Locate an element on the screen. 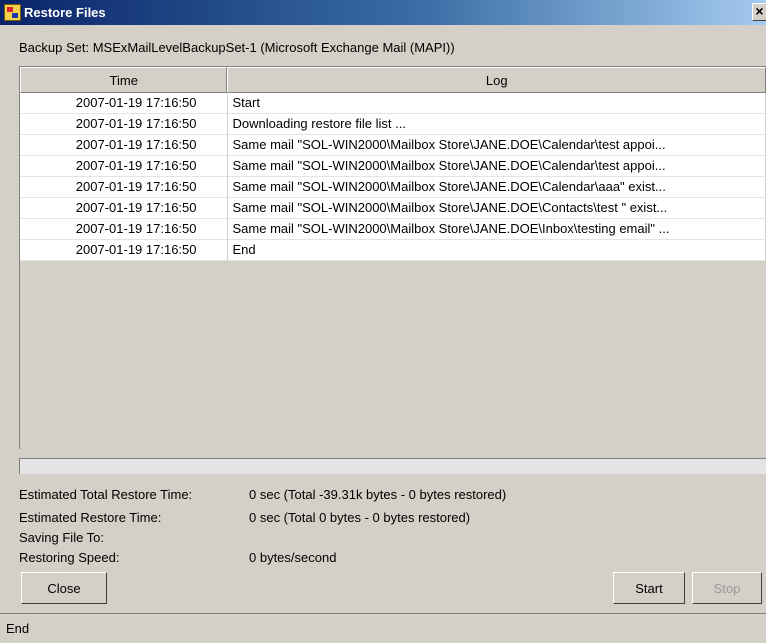  window-title: Restore Files is located at coordinates (65, 12).